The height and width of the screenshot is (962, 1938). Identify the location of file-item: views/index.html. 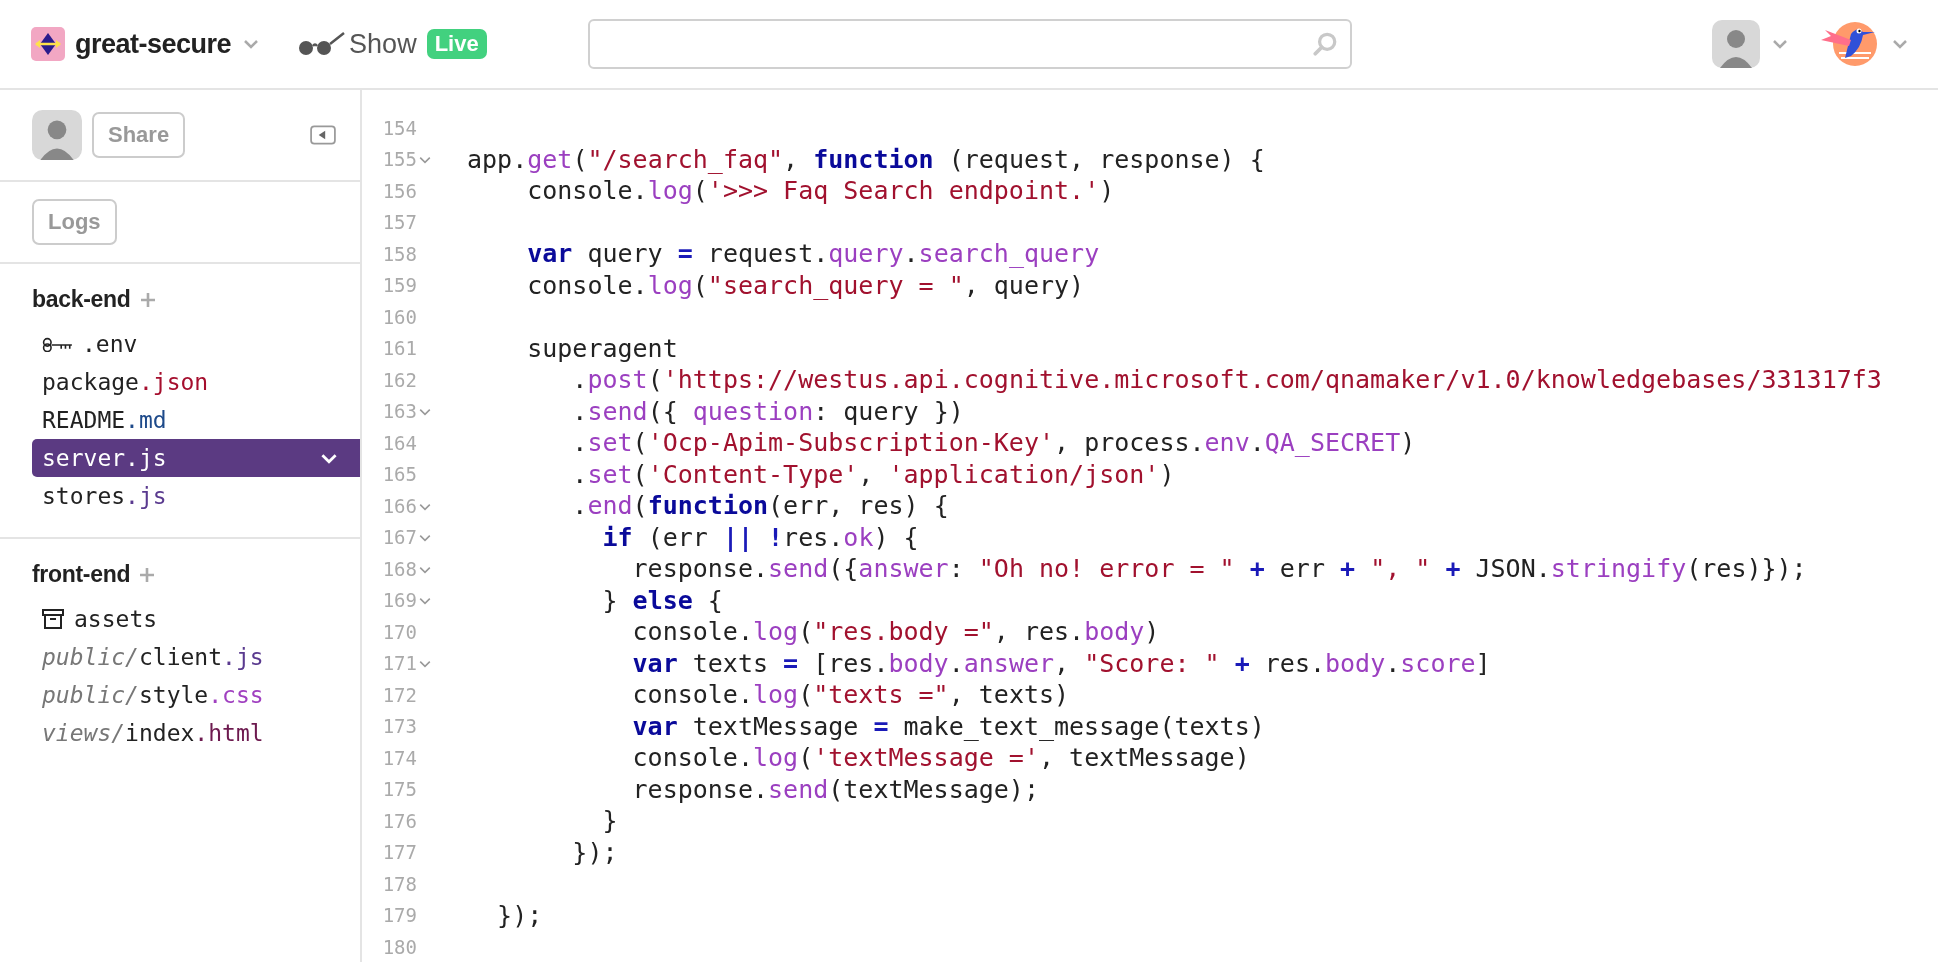
(196, 733).